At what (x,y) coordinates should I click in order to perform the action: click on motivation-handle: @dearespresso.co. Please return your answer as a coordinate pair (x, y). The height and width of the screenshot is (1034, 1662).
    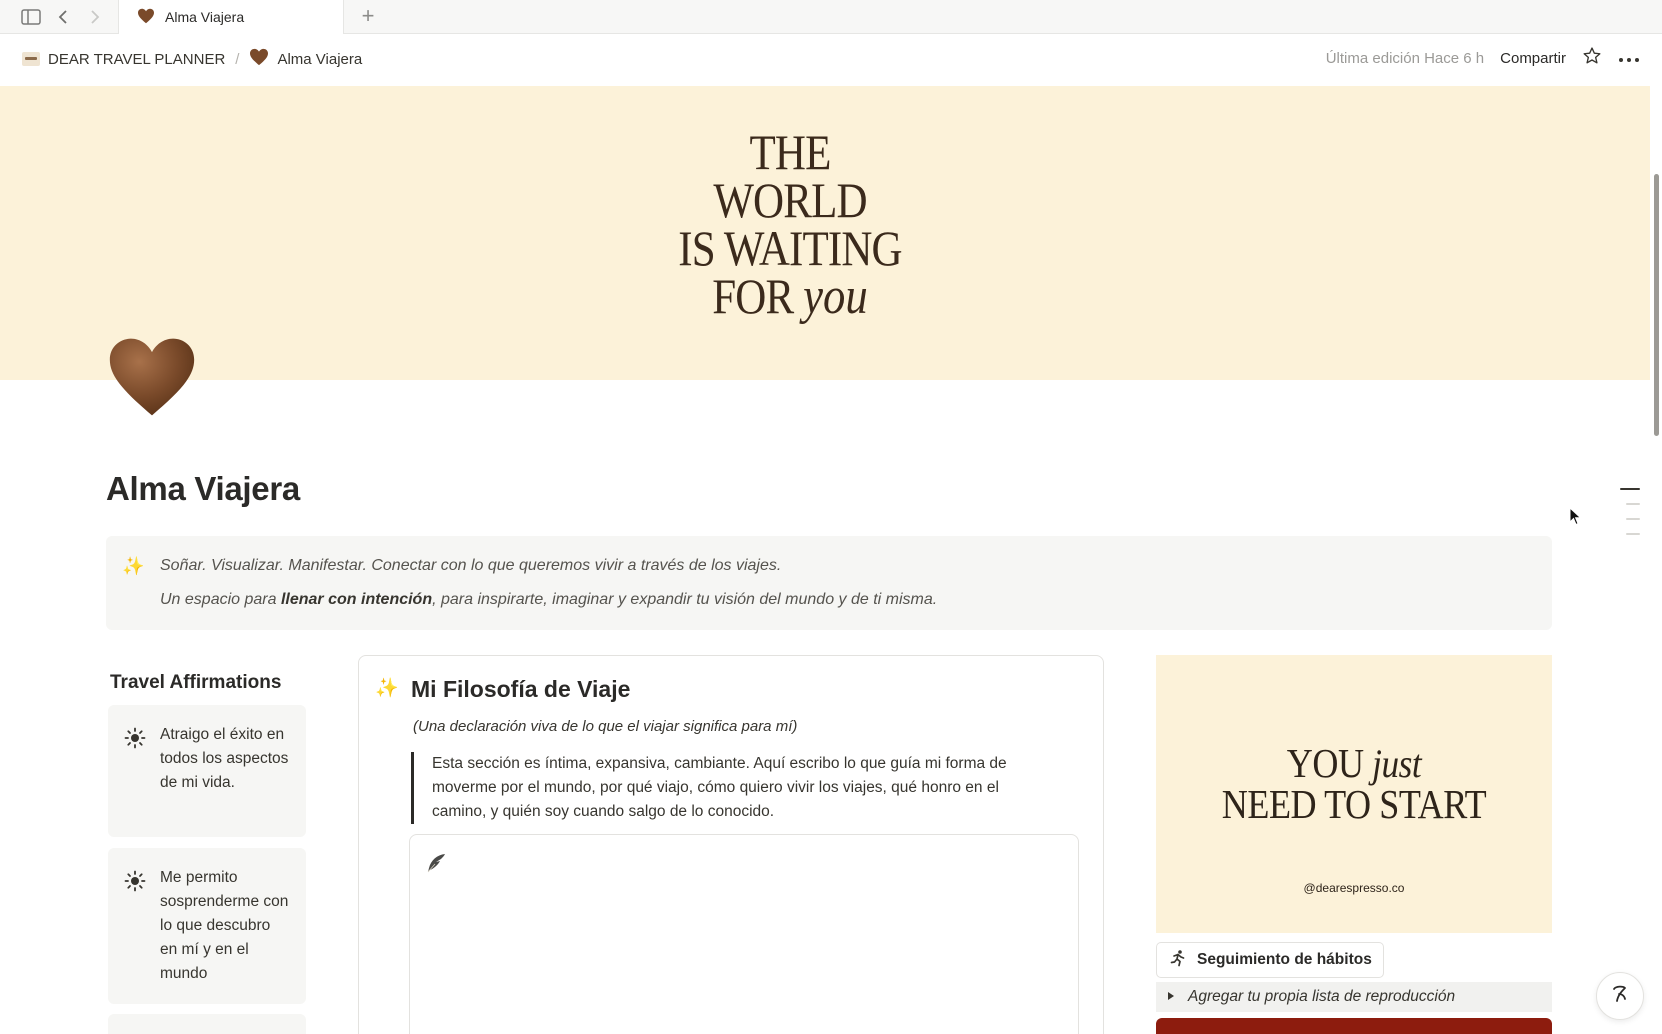
    Looking at the image, I should click on (1354, 888).